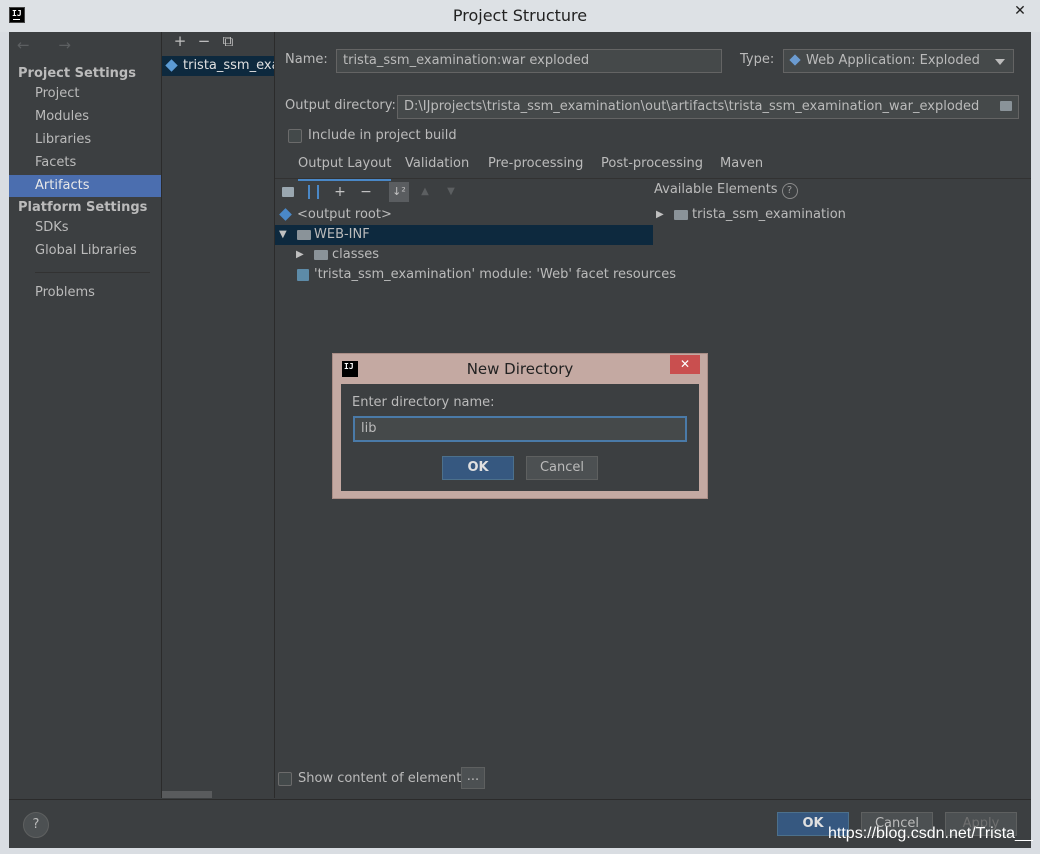 This screenshot has width=1040, height=854. I want to click on available-elements-label: Available Elements, so click(716, 189).